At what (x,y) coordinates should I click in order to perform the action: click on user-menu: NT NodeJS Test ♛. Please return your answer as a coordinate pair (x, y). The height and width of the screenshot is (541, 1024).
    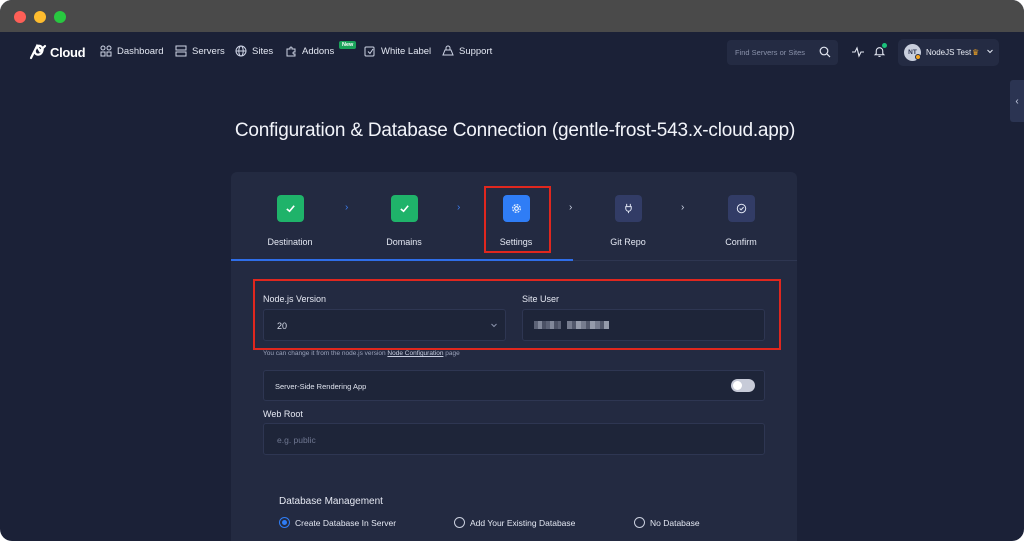
    Looking at the image, I should click on (948, 52).